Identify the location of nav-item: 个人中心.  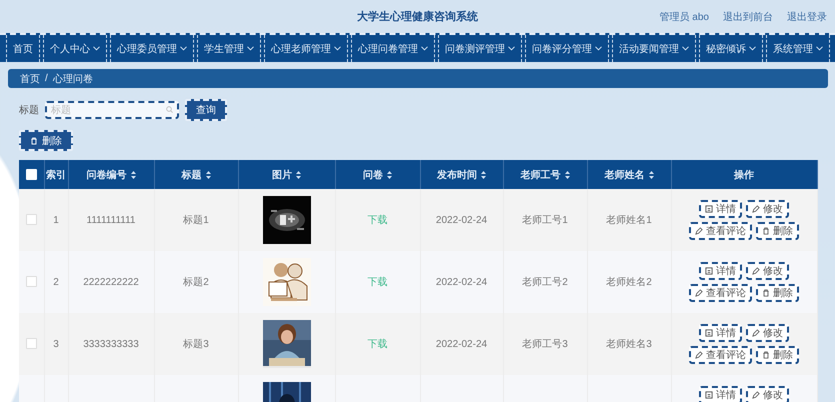
(75, 48).